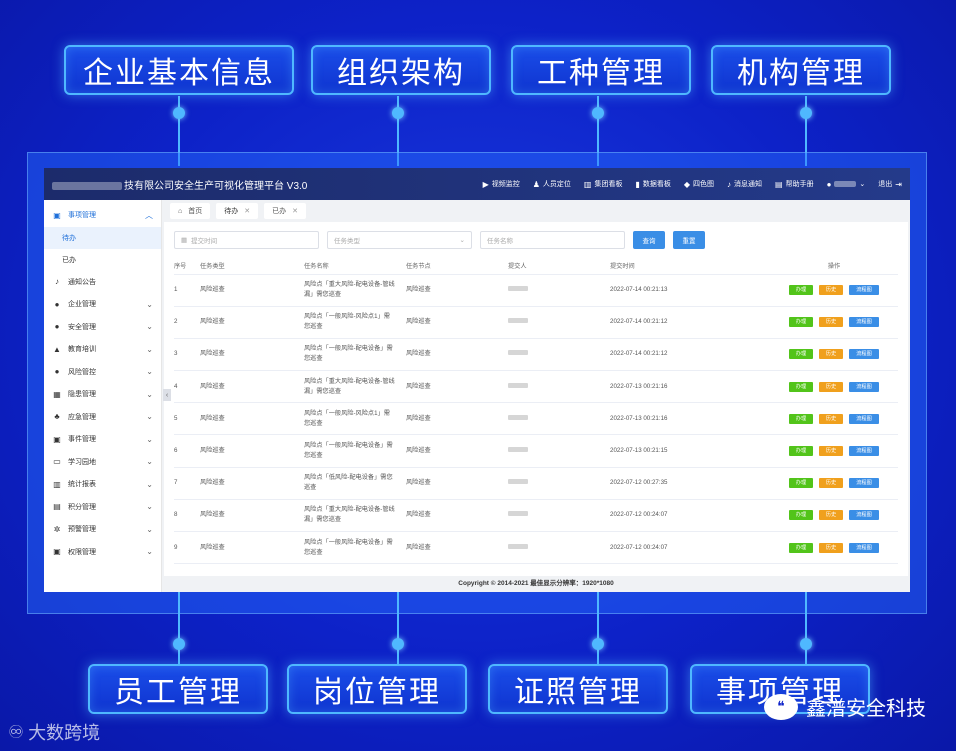 The image size is (956, 751). I want to click on cell-no: 4, so click(187, 387).